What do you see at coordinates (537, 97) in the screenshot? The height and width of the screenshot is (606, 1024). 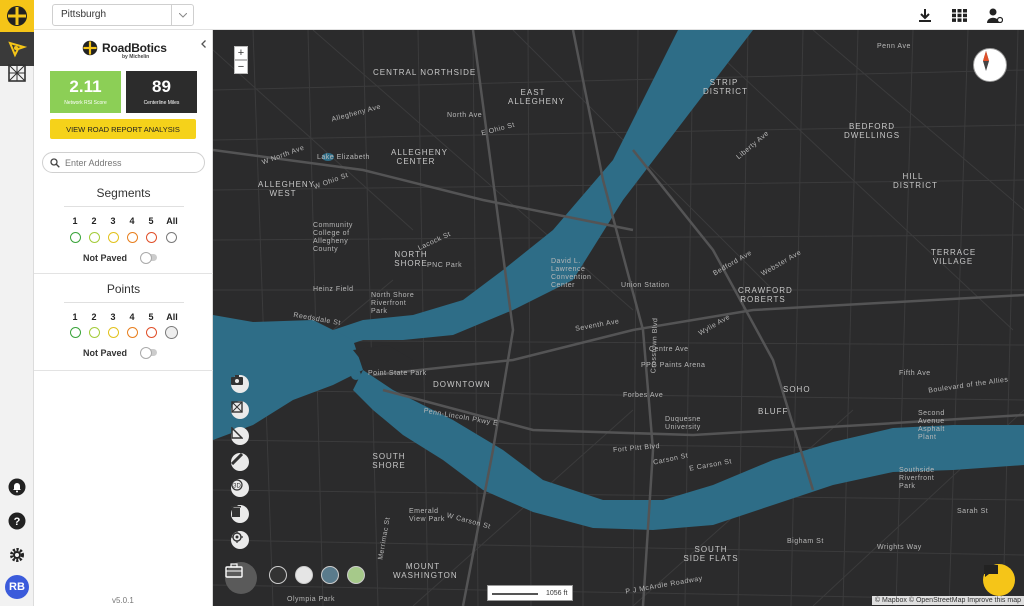 I see `map-label-east-allegheny: EAST ALLEGHENY` at bounding box center [537, 97].